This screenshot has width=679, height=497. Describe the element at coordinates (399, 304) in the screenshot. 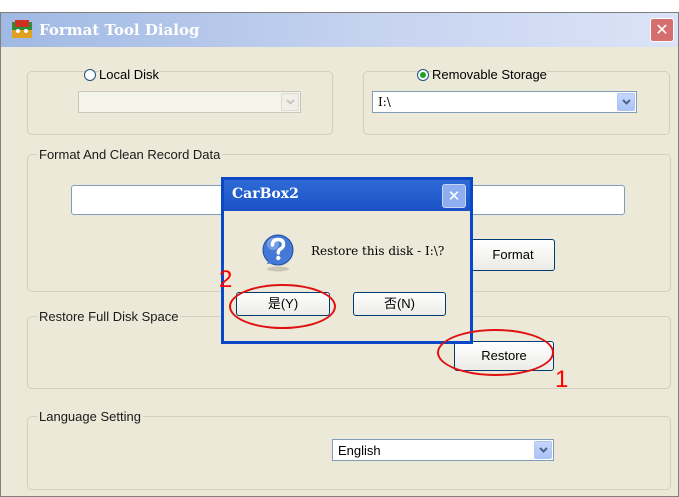

I see `no-button: 否(N)` at that location.